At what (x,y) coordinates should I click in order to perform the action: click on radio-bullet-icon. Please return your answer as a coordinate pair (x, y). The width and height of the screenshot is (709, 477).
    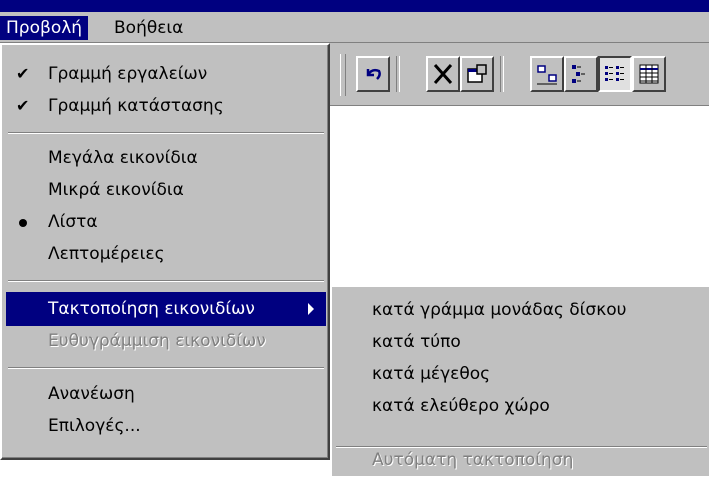
    Looking at the image, I should click on (23, 223).